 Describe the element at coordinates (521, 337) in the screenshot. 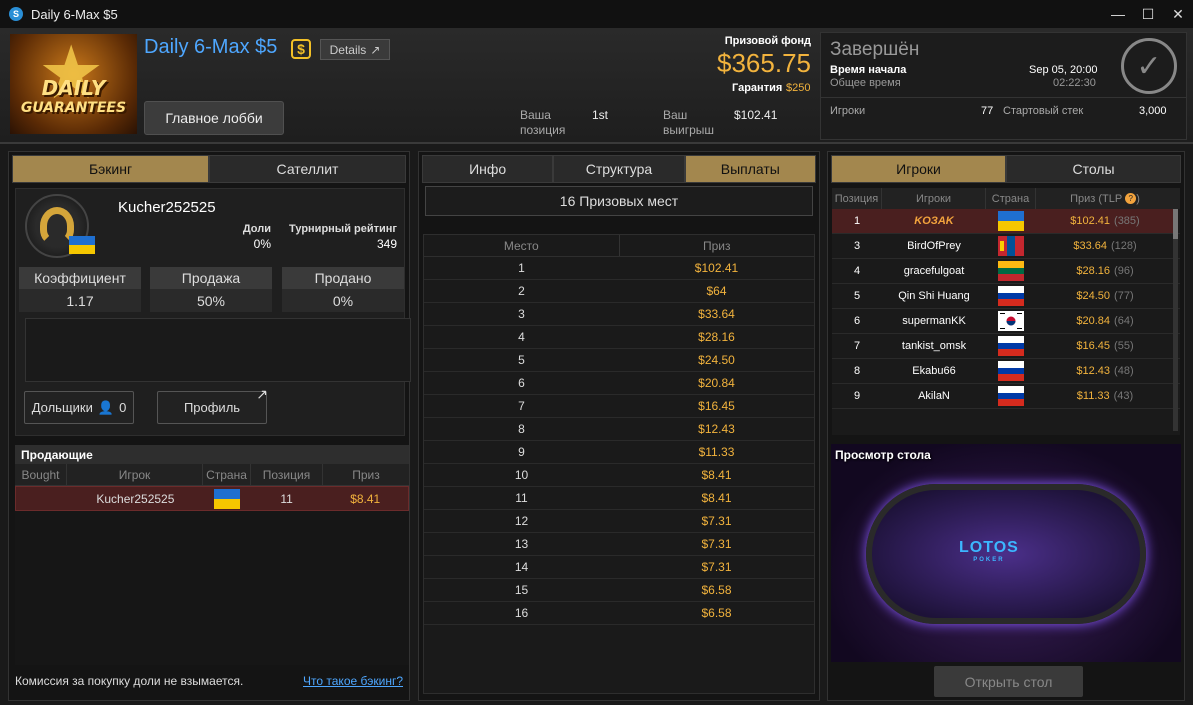

I see `payout-place: 4` at that location.